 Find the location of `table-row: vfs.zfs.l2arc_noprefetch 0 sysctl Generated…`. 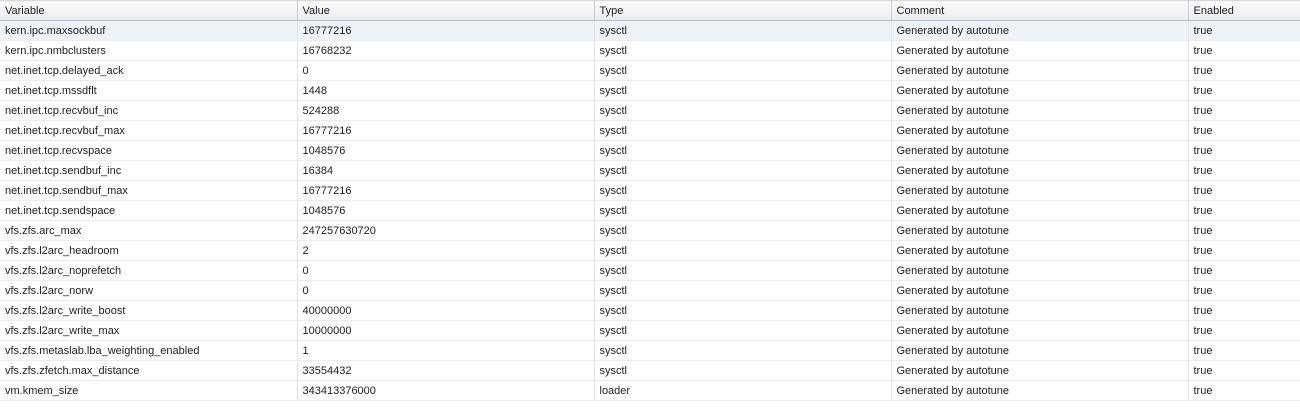

table-row: vfs.zfs.l2arc_noprefetch 0 sysctl Generated… is located at coordinates (650, 270).